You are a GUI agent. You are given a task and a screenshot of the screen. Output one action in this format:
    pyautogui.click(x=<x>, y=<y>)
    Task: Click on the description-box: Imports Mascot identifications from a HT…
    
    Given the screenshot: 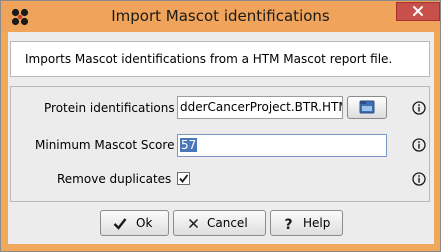 What is the action you would take?
    pyautogui.click(x=220, y=59)
    